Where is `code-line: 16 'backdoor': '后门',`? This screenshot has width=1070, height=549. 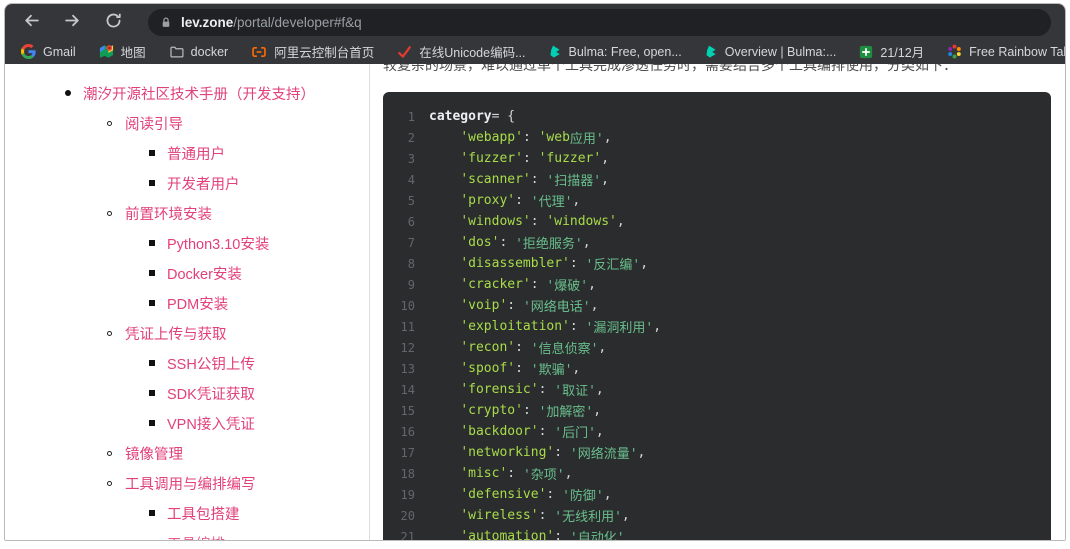 code-line: 16 'backdoor': '后门', is located at coordinates (717, 431).